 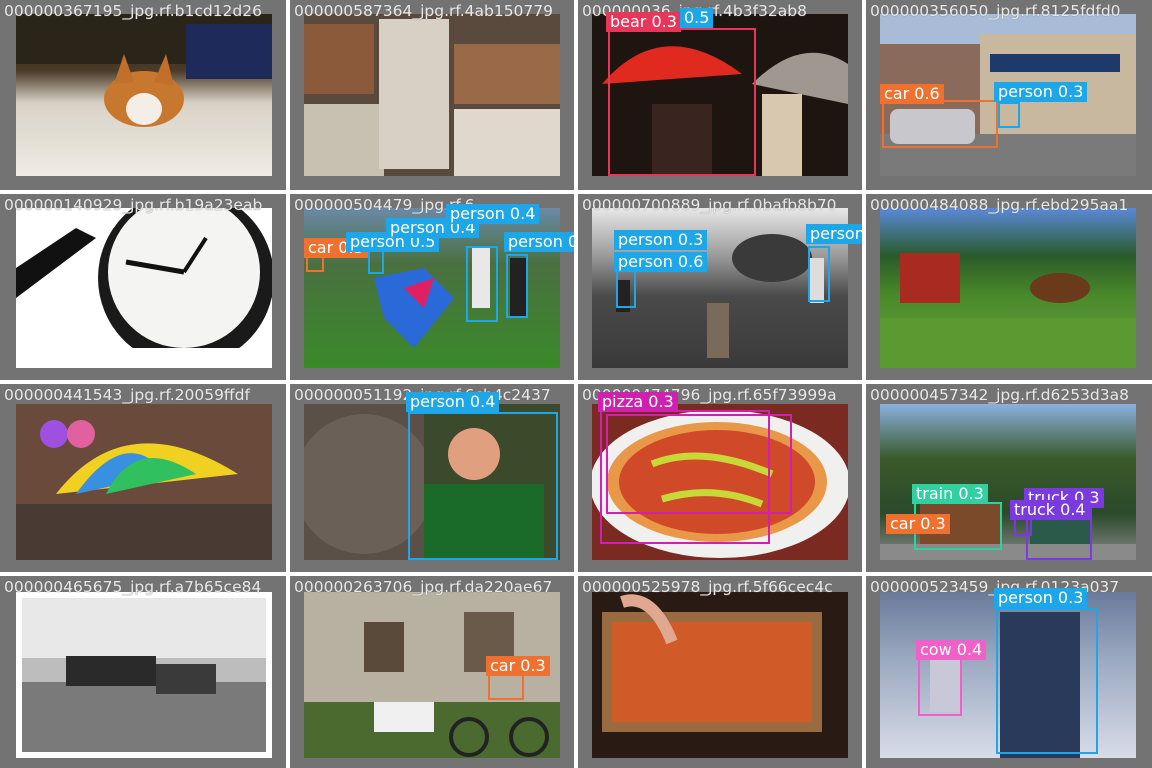 What do you see at coordinates (999, 395) in the screenshot?
I see `tile-filename: 000000457342_jpg.rf.d6253d3a8` at bounding box center [999, 395].